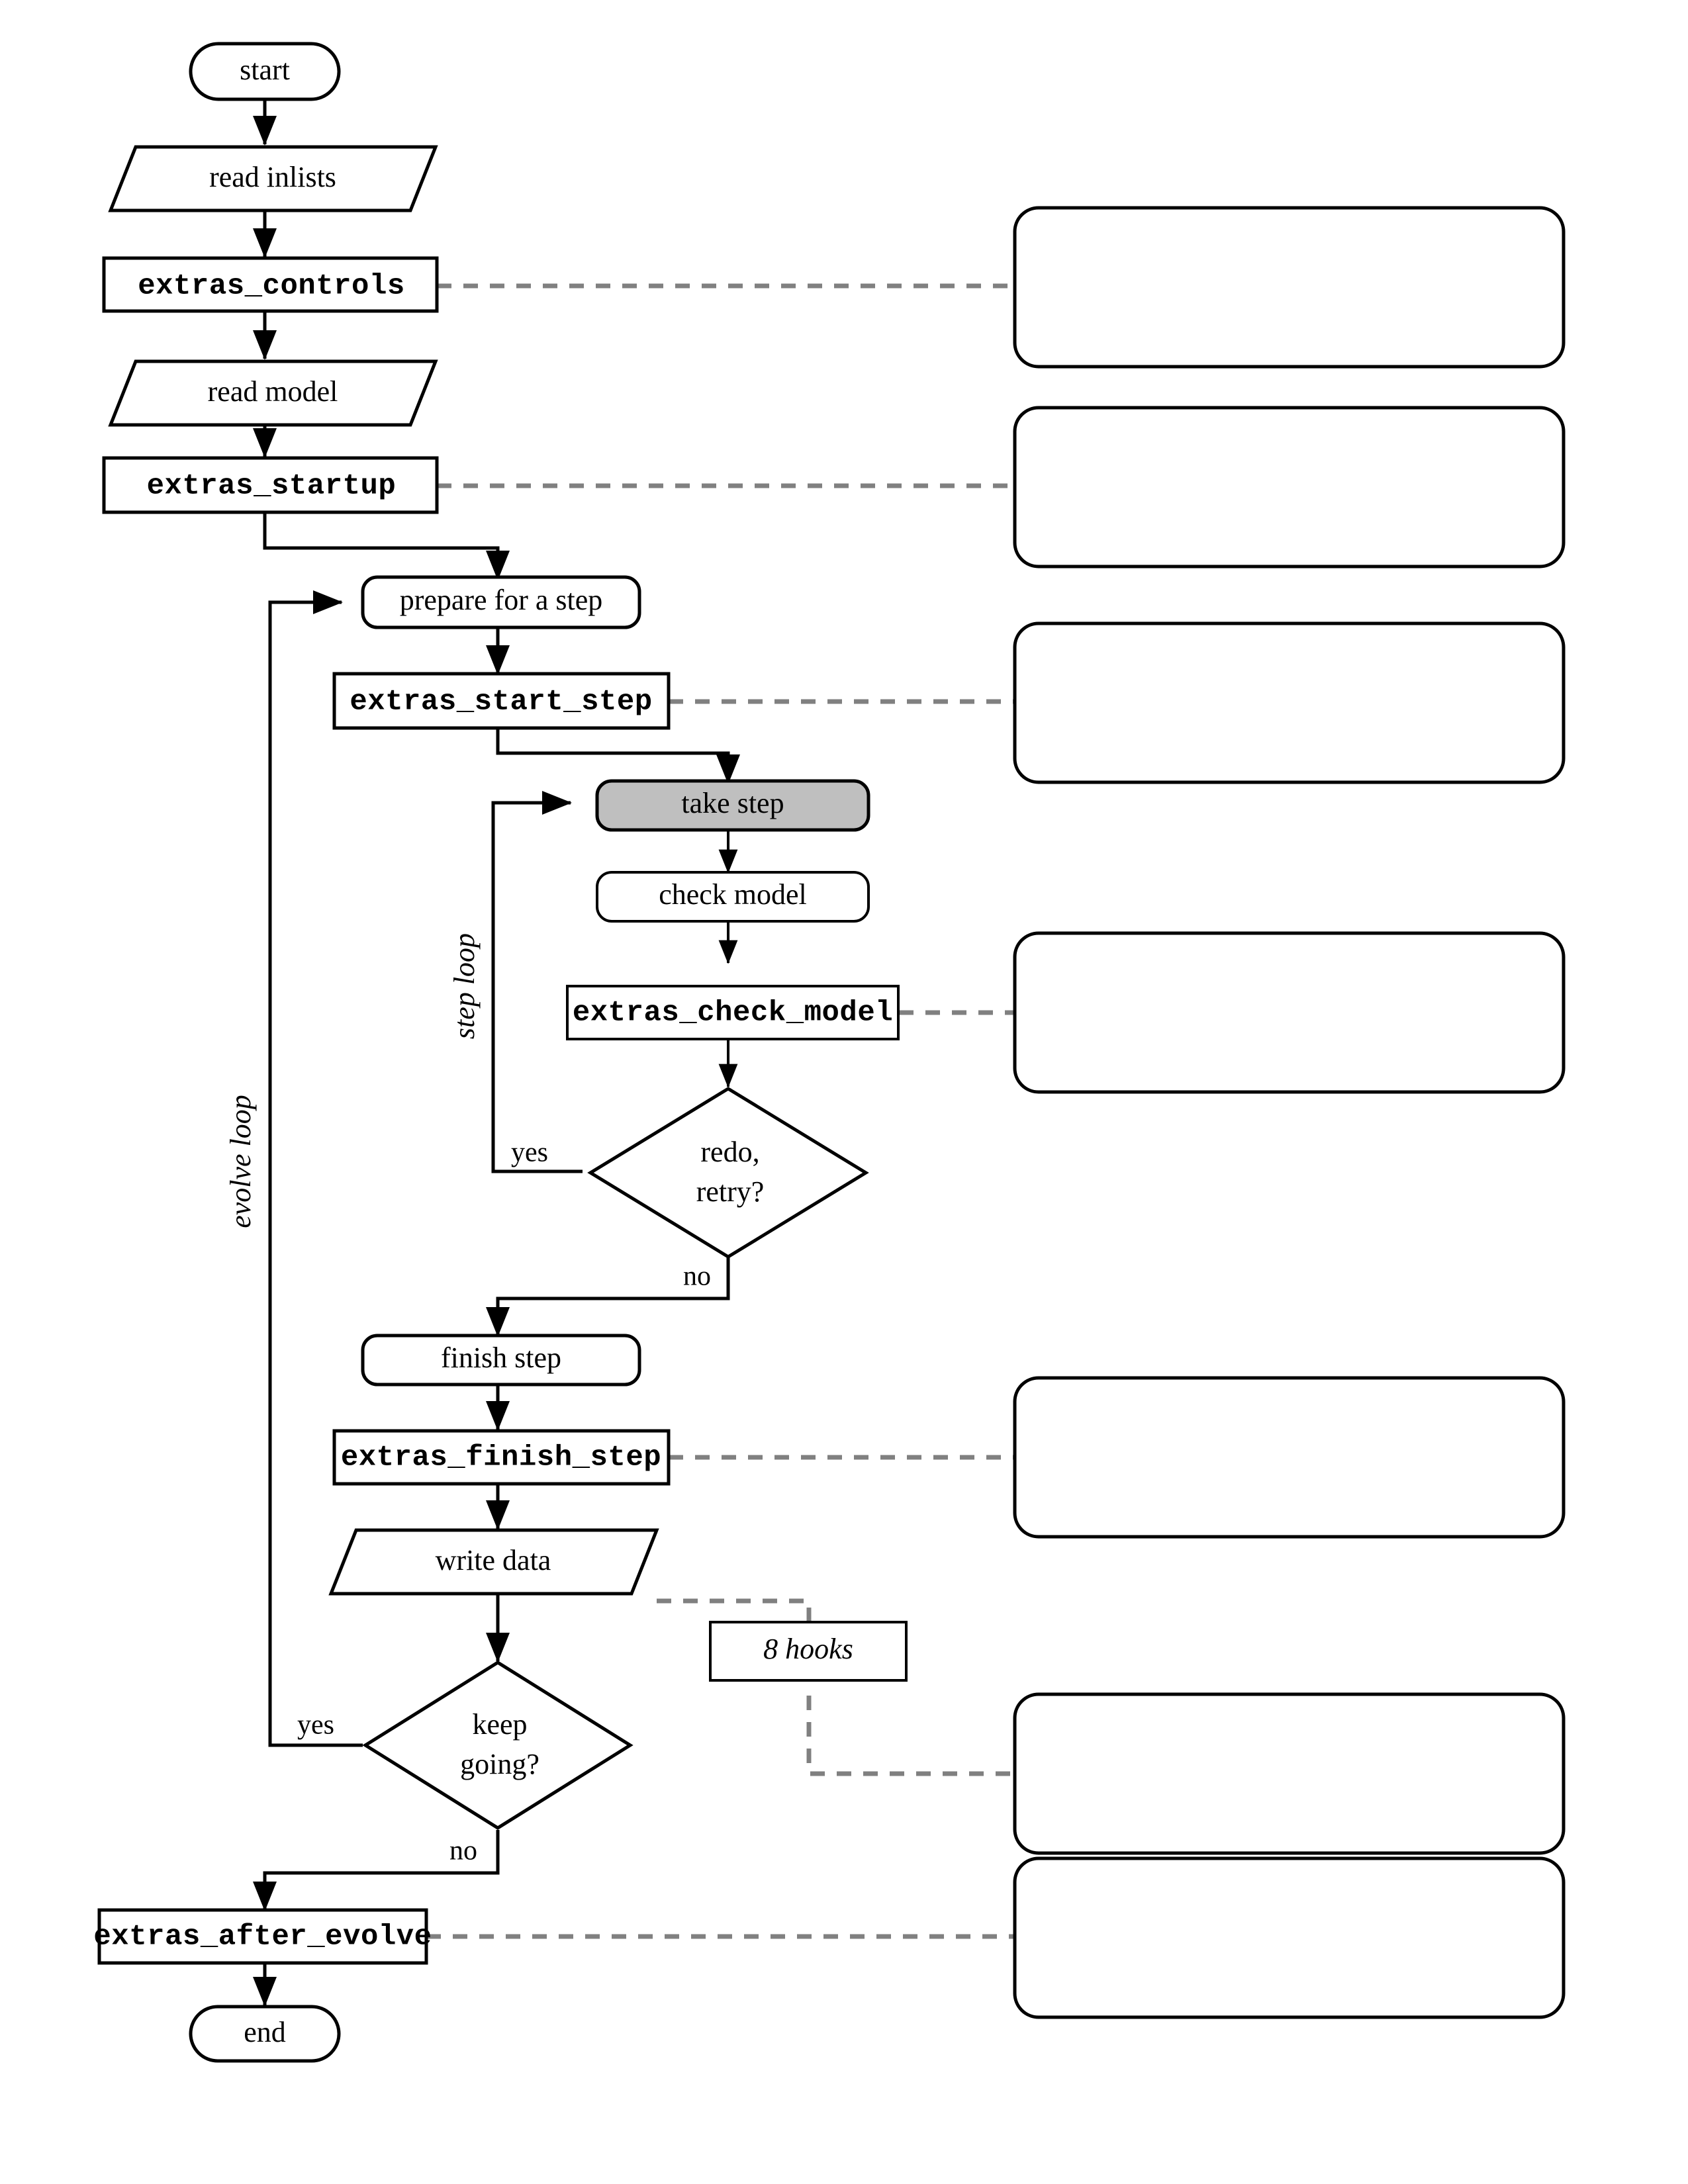 The image size is (1688, 2184). I want to click on node-finish-step: finish step, so click(501, 1360).